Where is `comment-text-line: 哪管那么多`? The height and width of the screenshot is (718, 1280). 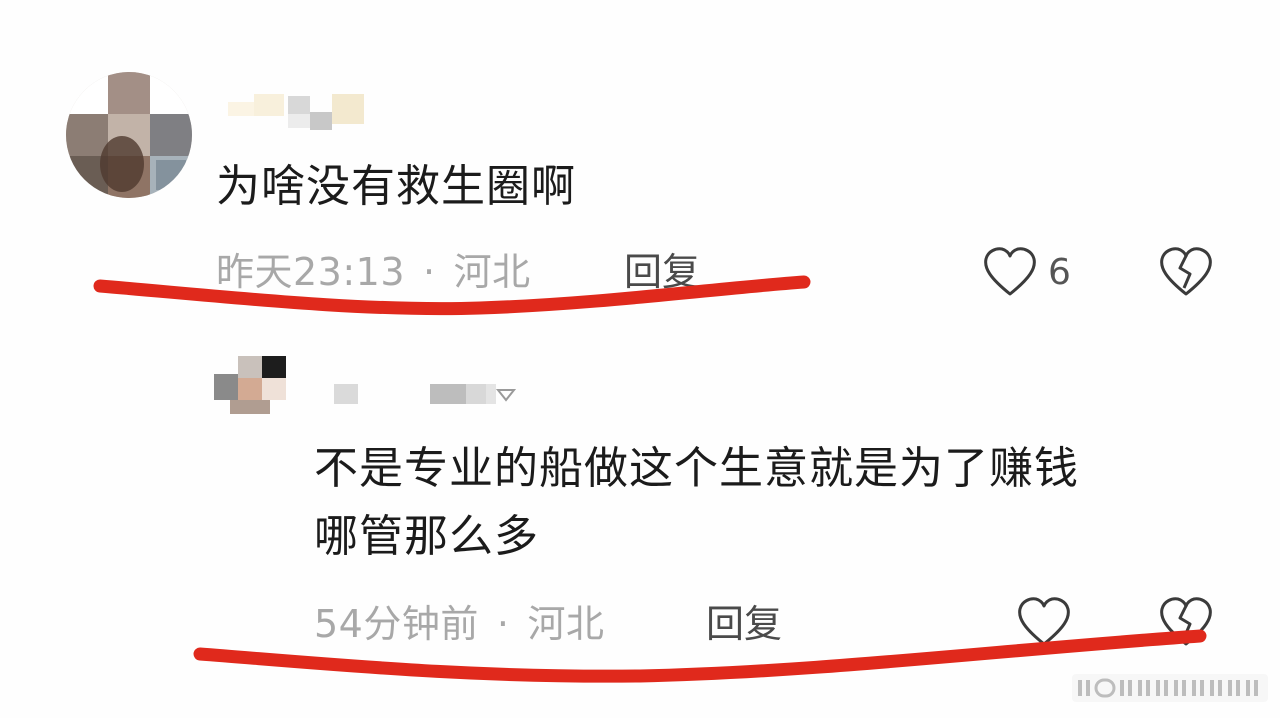 comment-text-line: 哪管那么多 is located at coordinates (426, 536).